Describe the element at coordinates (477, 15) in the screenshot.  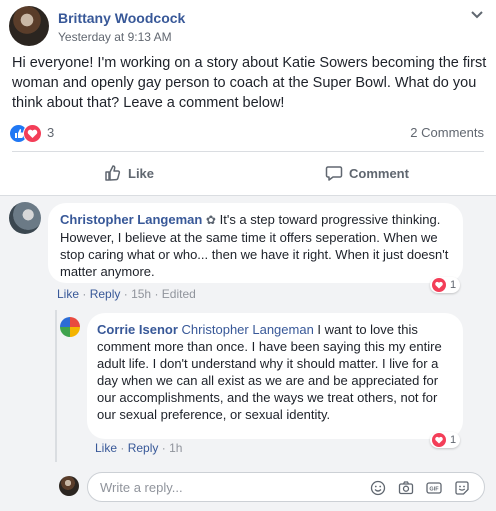
I see `chevron-down-icon` at that location.